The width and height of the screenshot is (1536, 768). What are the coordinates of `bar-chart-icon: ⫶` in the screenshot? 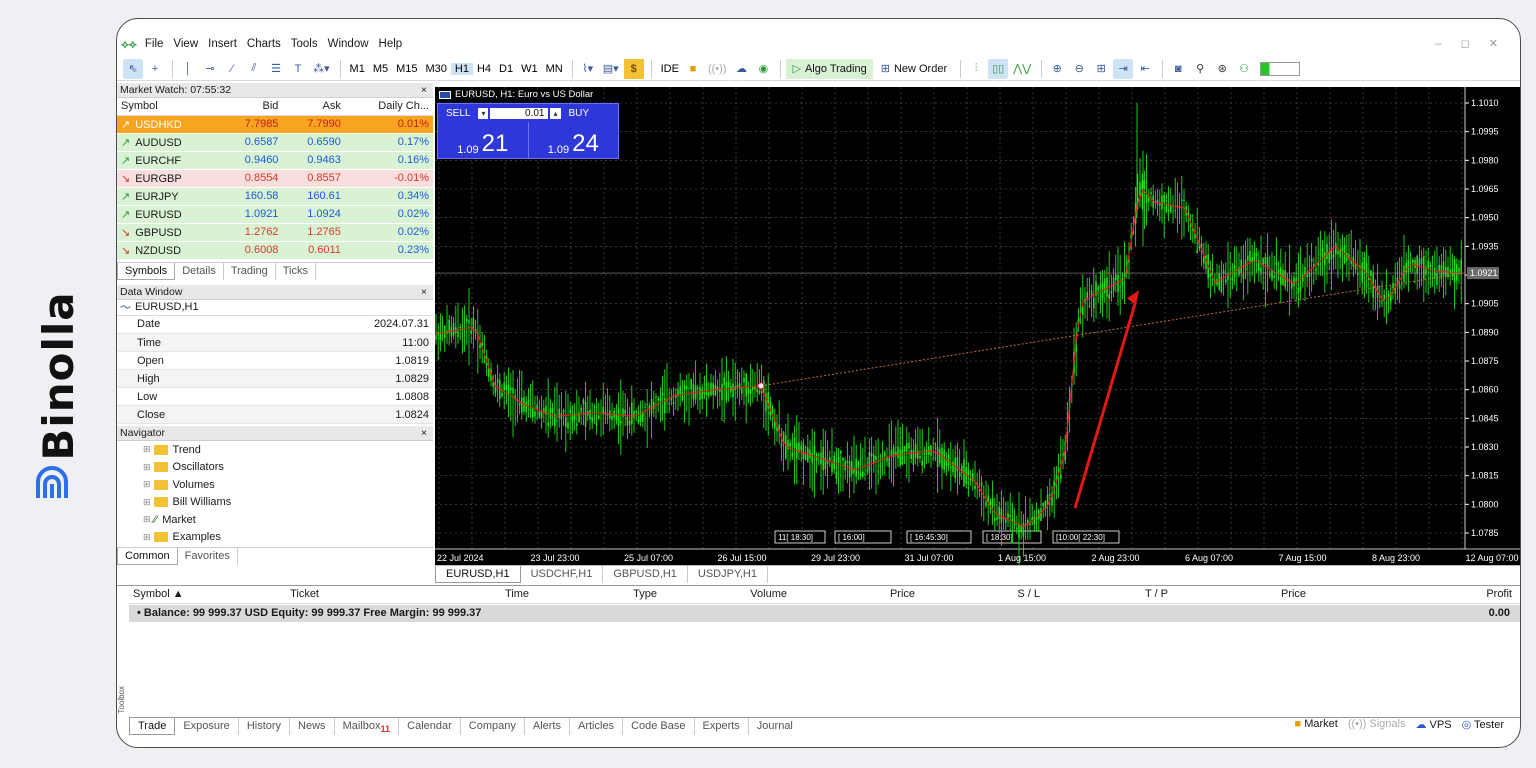 It's located at (976, 69).